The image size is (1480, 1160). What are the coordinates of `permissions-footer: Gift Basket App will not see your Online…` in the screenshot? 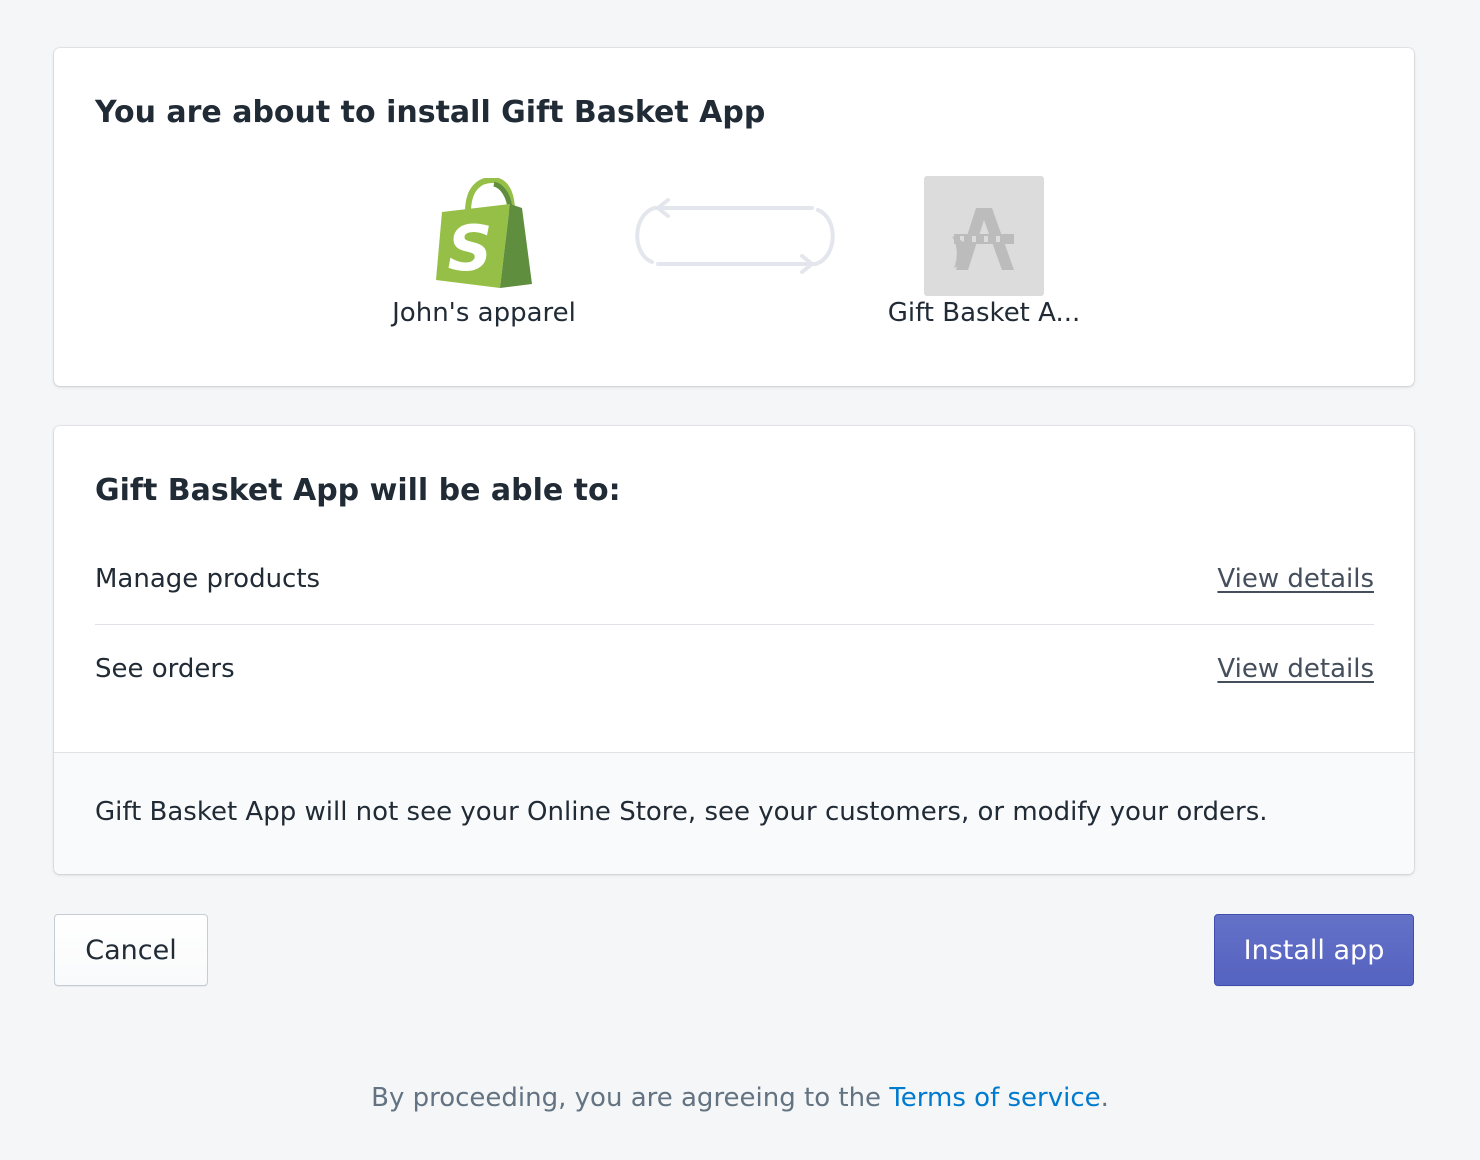 It's located at (734, 813).